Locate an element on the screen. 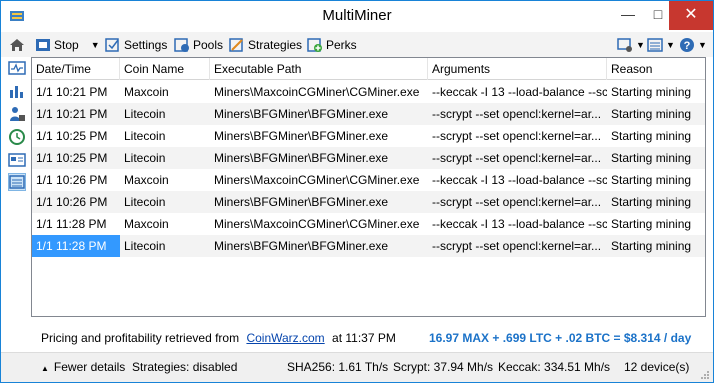 This screenshot has width=714, height=383. home-button is located at coordinates (18, 44).